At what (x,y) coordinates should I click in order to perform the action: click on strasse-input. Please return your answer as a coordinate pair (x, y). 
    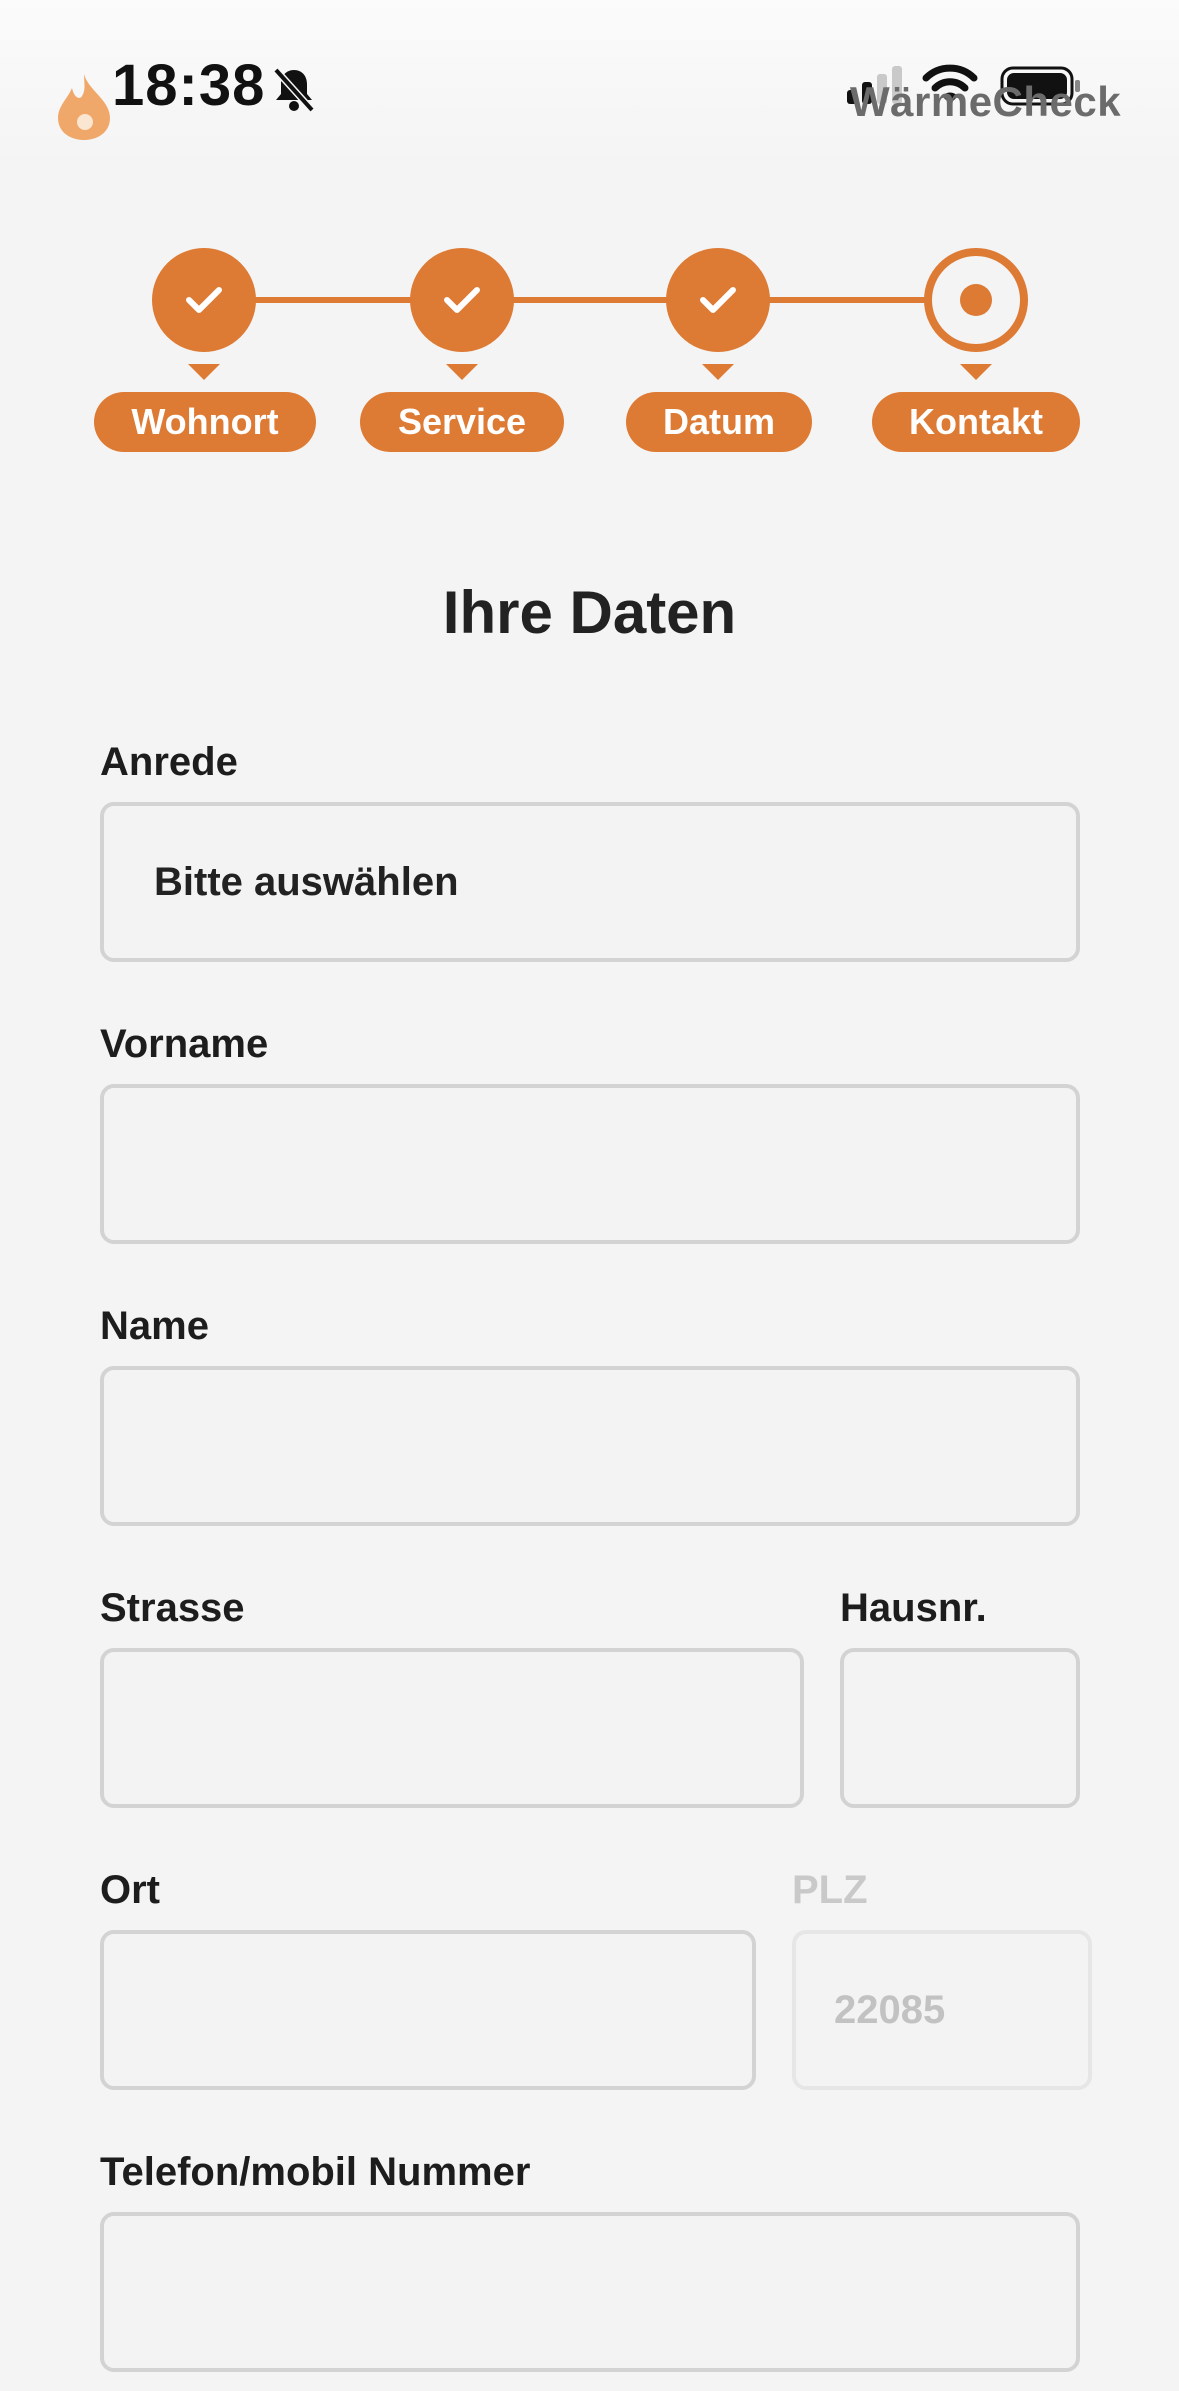
    Looking at the image, I should click on (452, 1728).